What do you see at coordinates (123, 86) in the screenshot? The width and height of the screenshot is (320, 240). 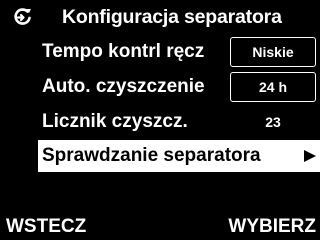 I see `menu-item-label: Auto. czyszczenie` at bounding box center [123, 86].